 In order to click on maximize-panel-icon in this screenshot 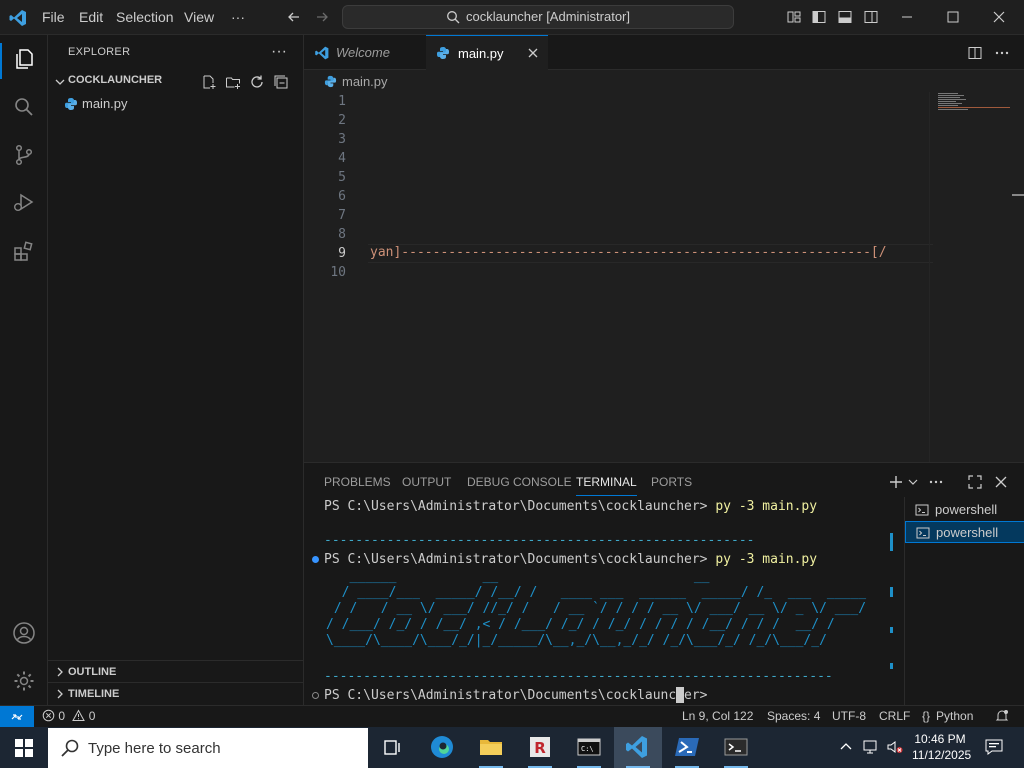, I will do `click(975, 482)`.